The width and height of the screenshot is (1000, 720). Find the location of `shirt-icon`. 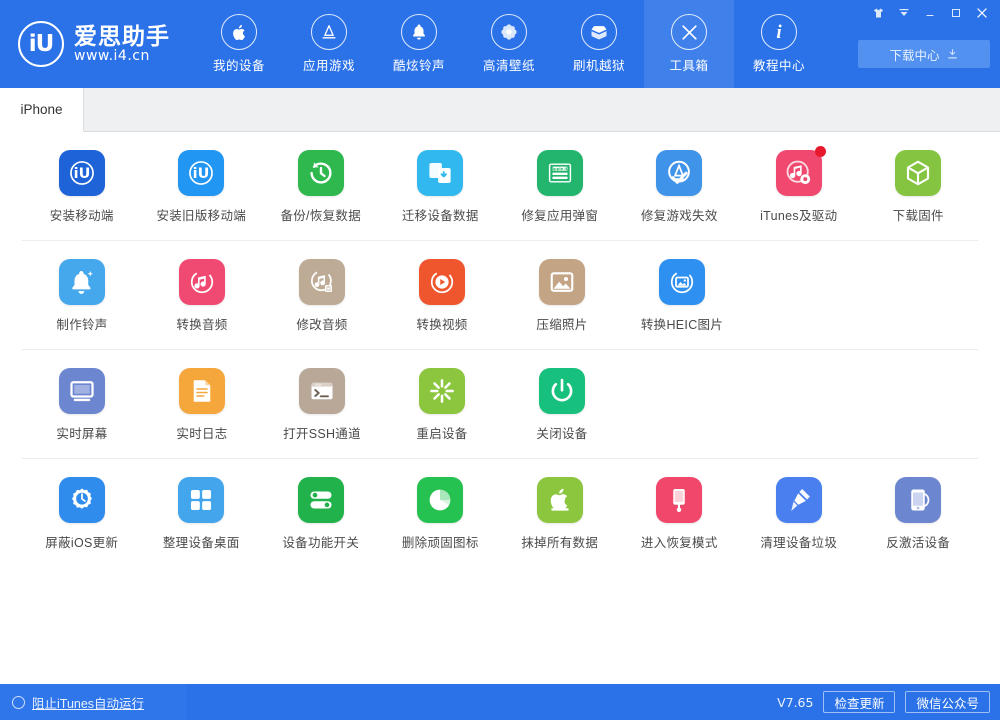

shirt-icon is located at coordinates (878, 13).